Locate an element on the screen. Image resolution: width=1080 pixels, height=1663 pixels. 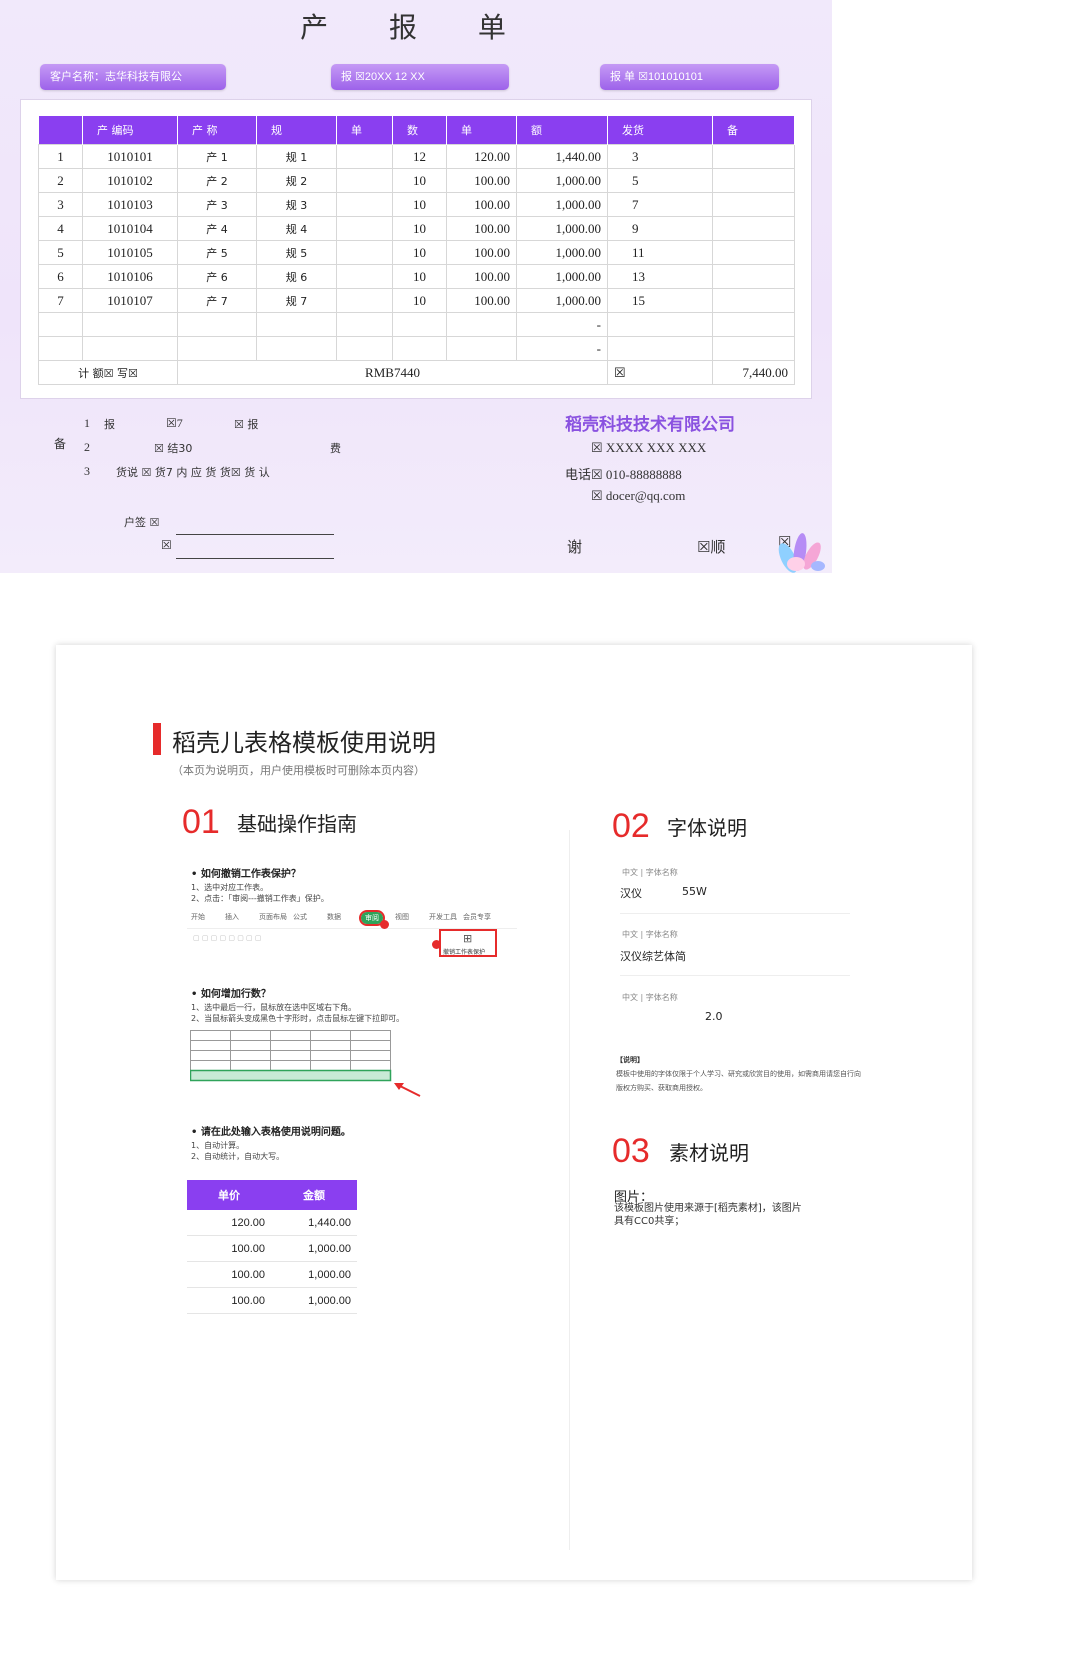
invoice-cell: 11 is located at coordinates (660, 252).